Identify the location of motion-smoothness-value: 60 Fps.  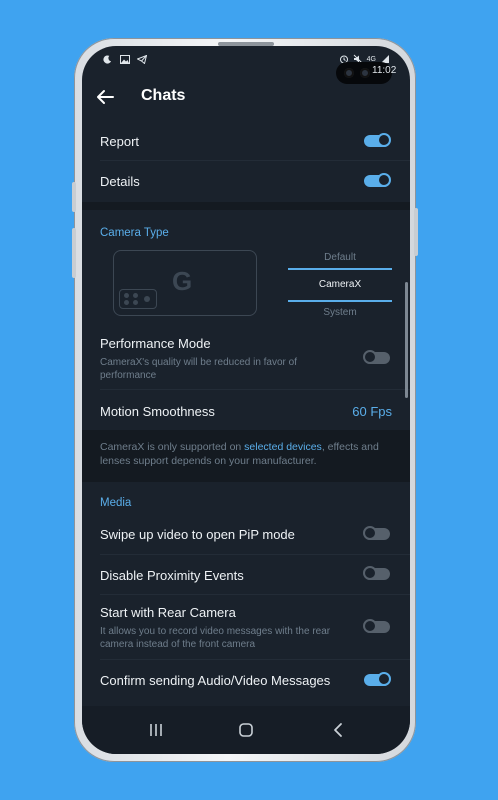
(372, 411).